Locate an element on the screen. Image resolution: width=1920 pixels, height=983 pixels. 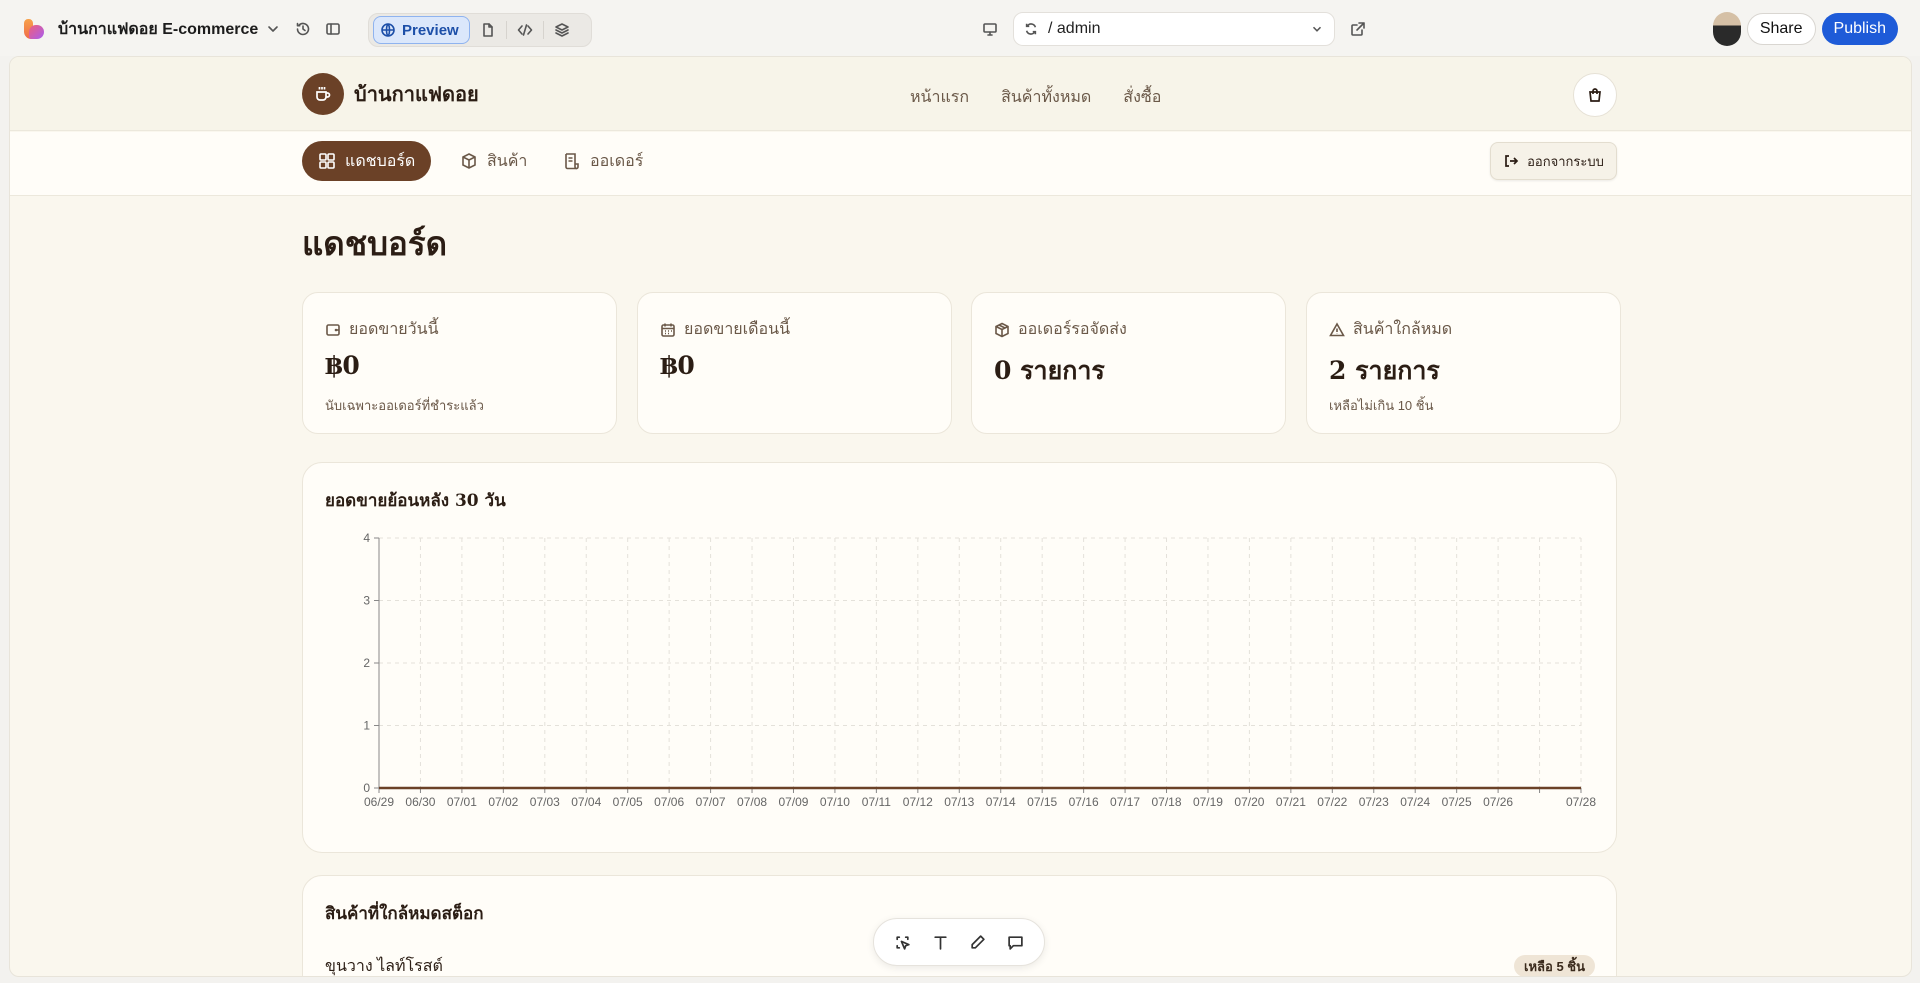
brand: บ้านกาแฟดอย is located at coordinates (390, 94).